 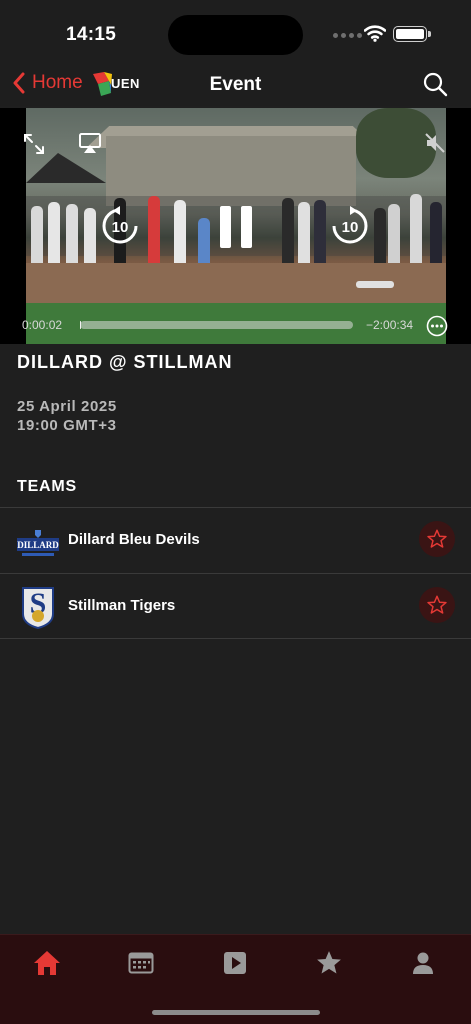 I want to click on status-bar: 14:15, so click(x=235, y=33).